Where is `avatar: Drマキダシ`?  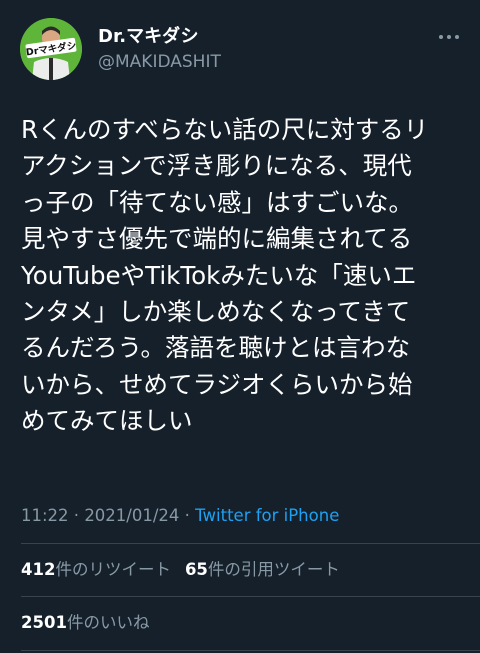 avatar: Drマキダシ is located at coordinates (51, 49).